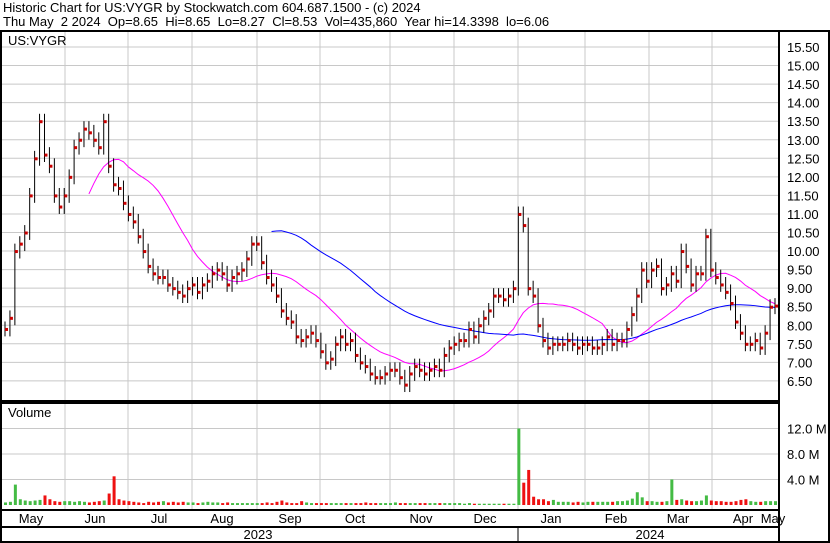 This screenshot has height=543, width=830. I want to click on month-label: Oct, so click(355, 518).